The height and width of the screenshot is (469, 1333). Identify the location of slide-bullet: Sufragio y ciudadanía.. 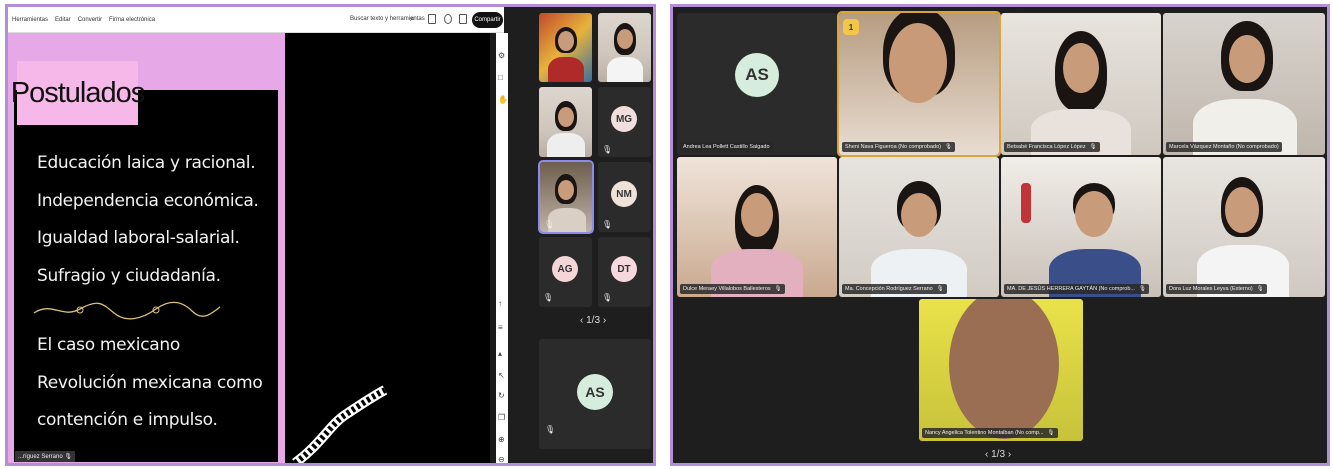
(129, 275).